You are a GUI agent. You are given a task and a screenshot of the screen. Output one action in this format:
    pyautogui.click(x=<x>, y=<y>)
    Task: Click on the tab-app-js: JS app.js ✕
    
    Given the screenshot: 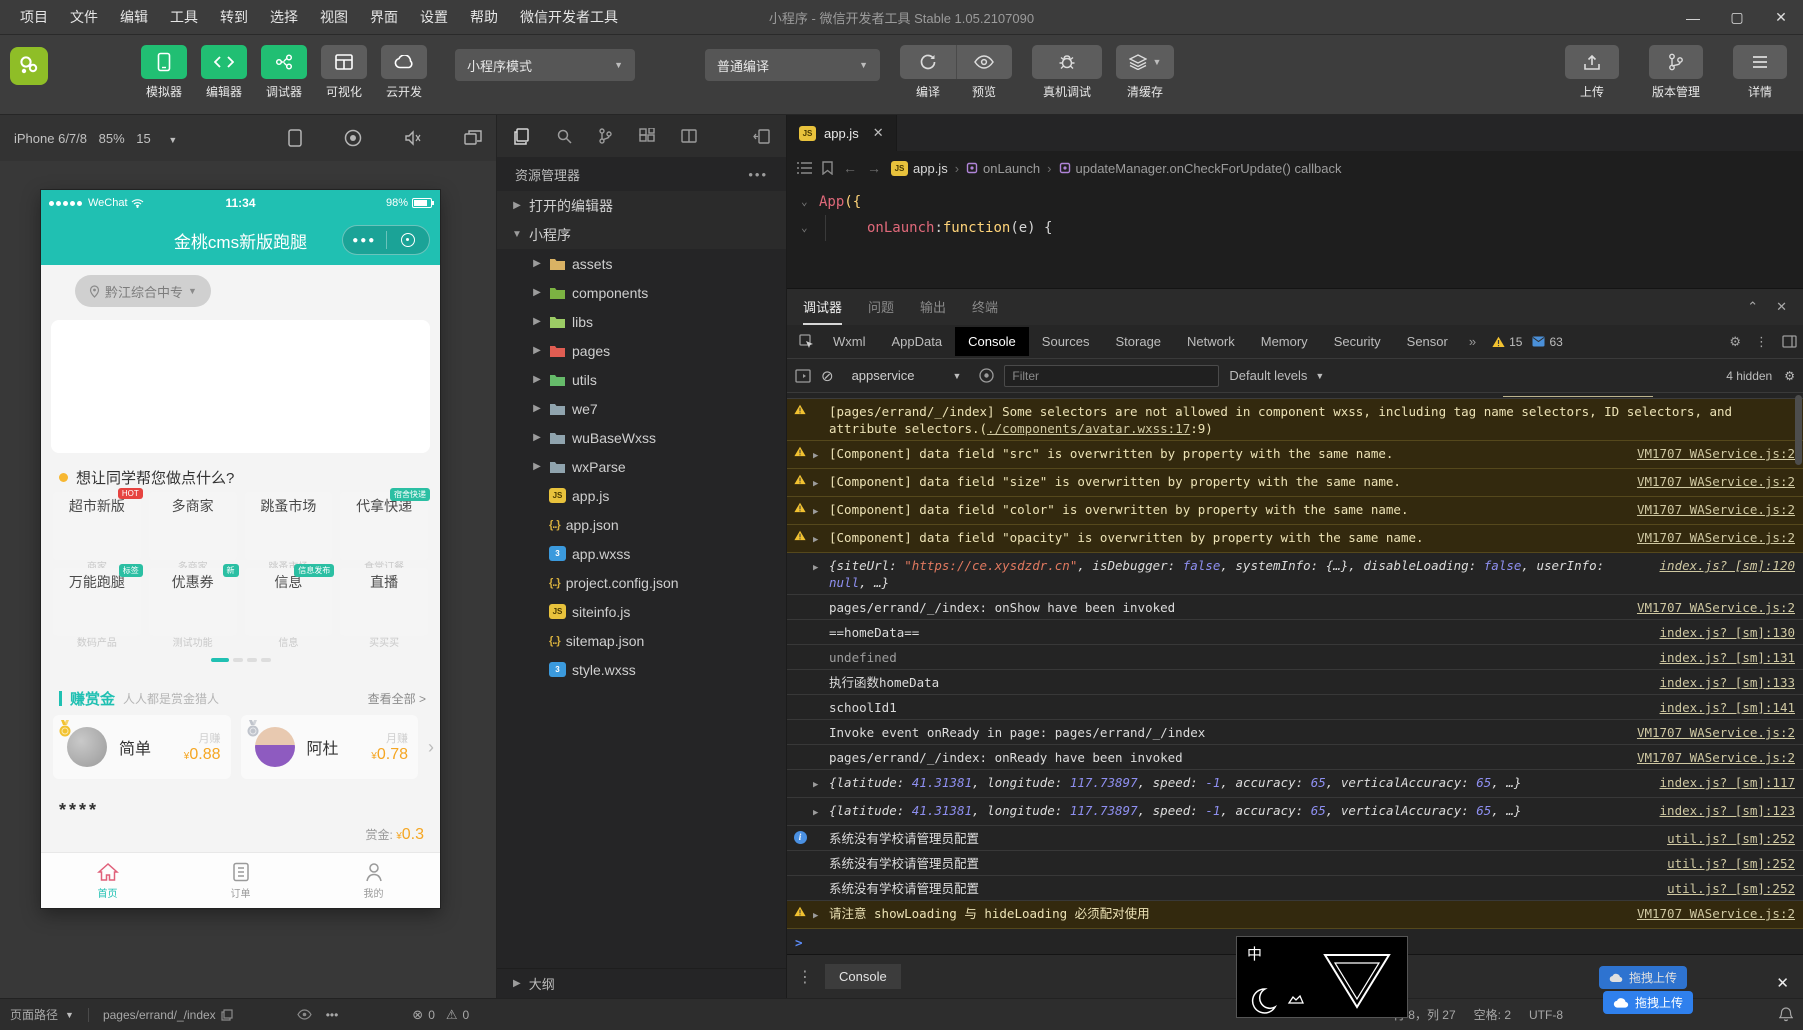 What is the action you would take?
    pyautogui.click(x=842, y=133)
    